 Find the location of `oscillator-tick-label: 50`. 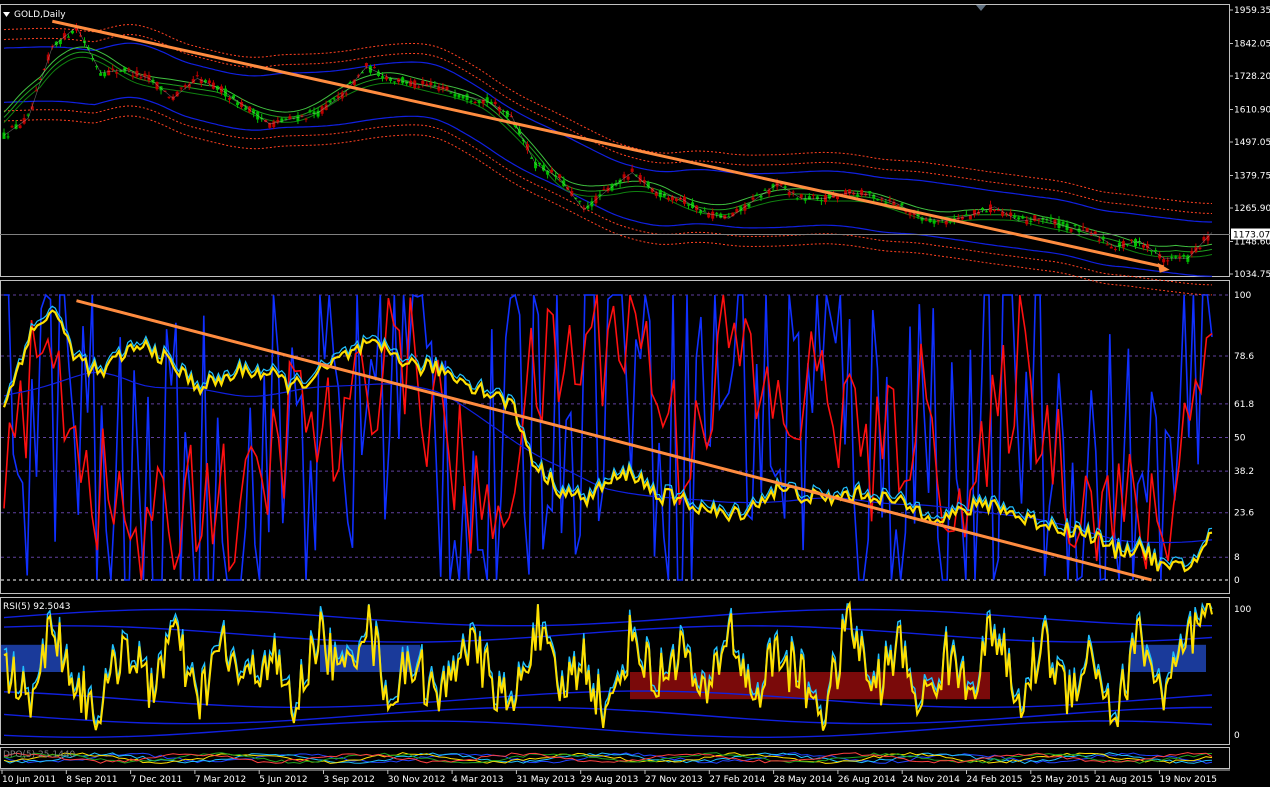

oscillator-tick-label: 50 is located at coordinates (1240, 439).